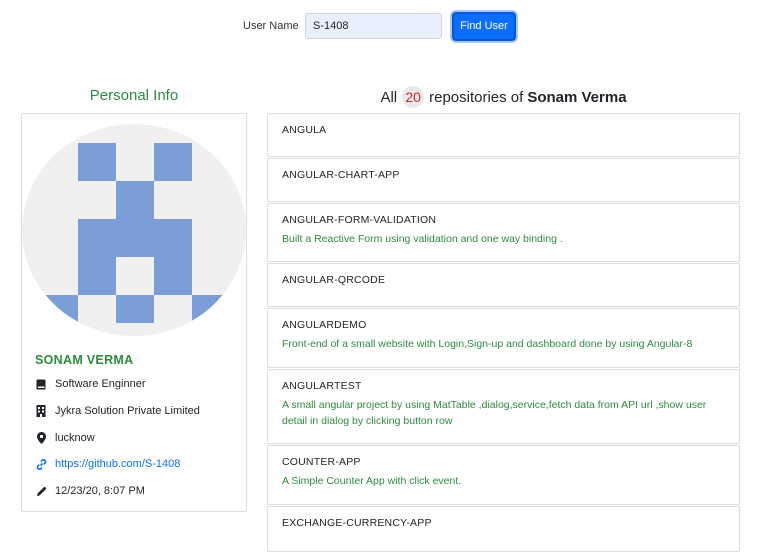 The width and height of the screenshot is (776, 555). What do you see at coordinates (41, 491) in the screenshot?
I see `pencil-icon` at bounding box center [41, 491].